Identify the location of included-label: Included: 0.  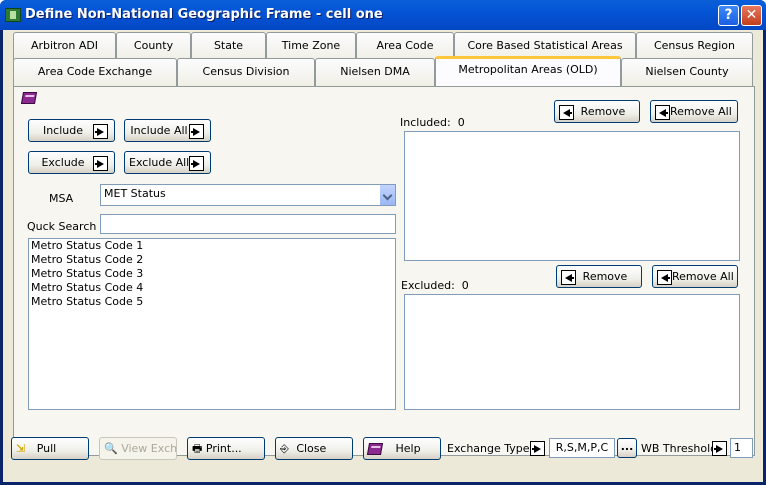
(432, 122).